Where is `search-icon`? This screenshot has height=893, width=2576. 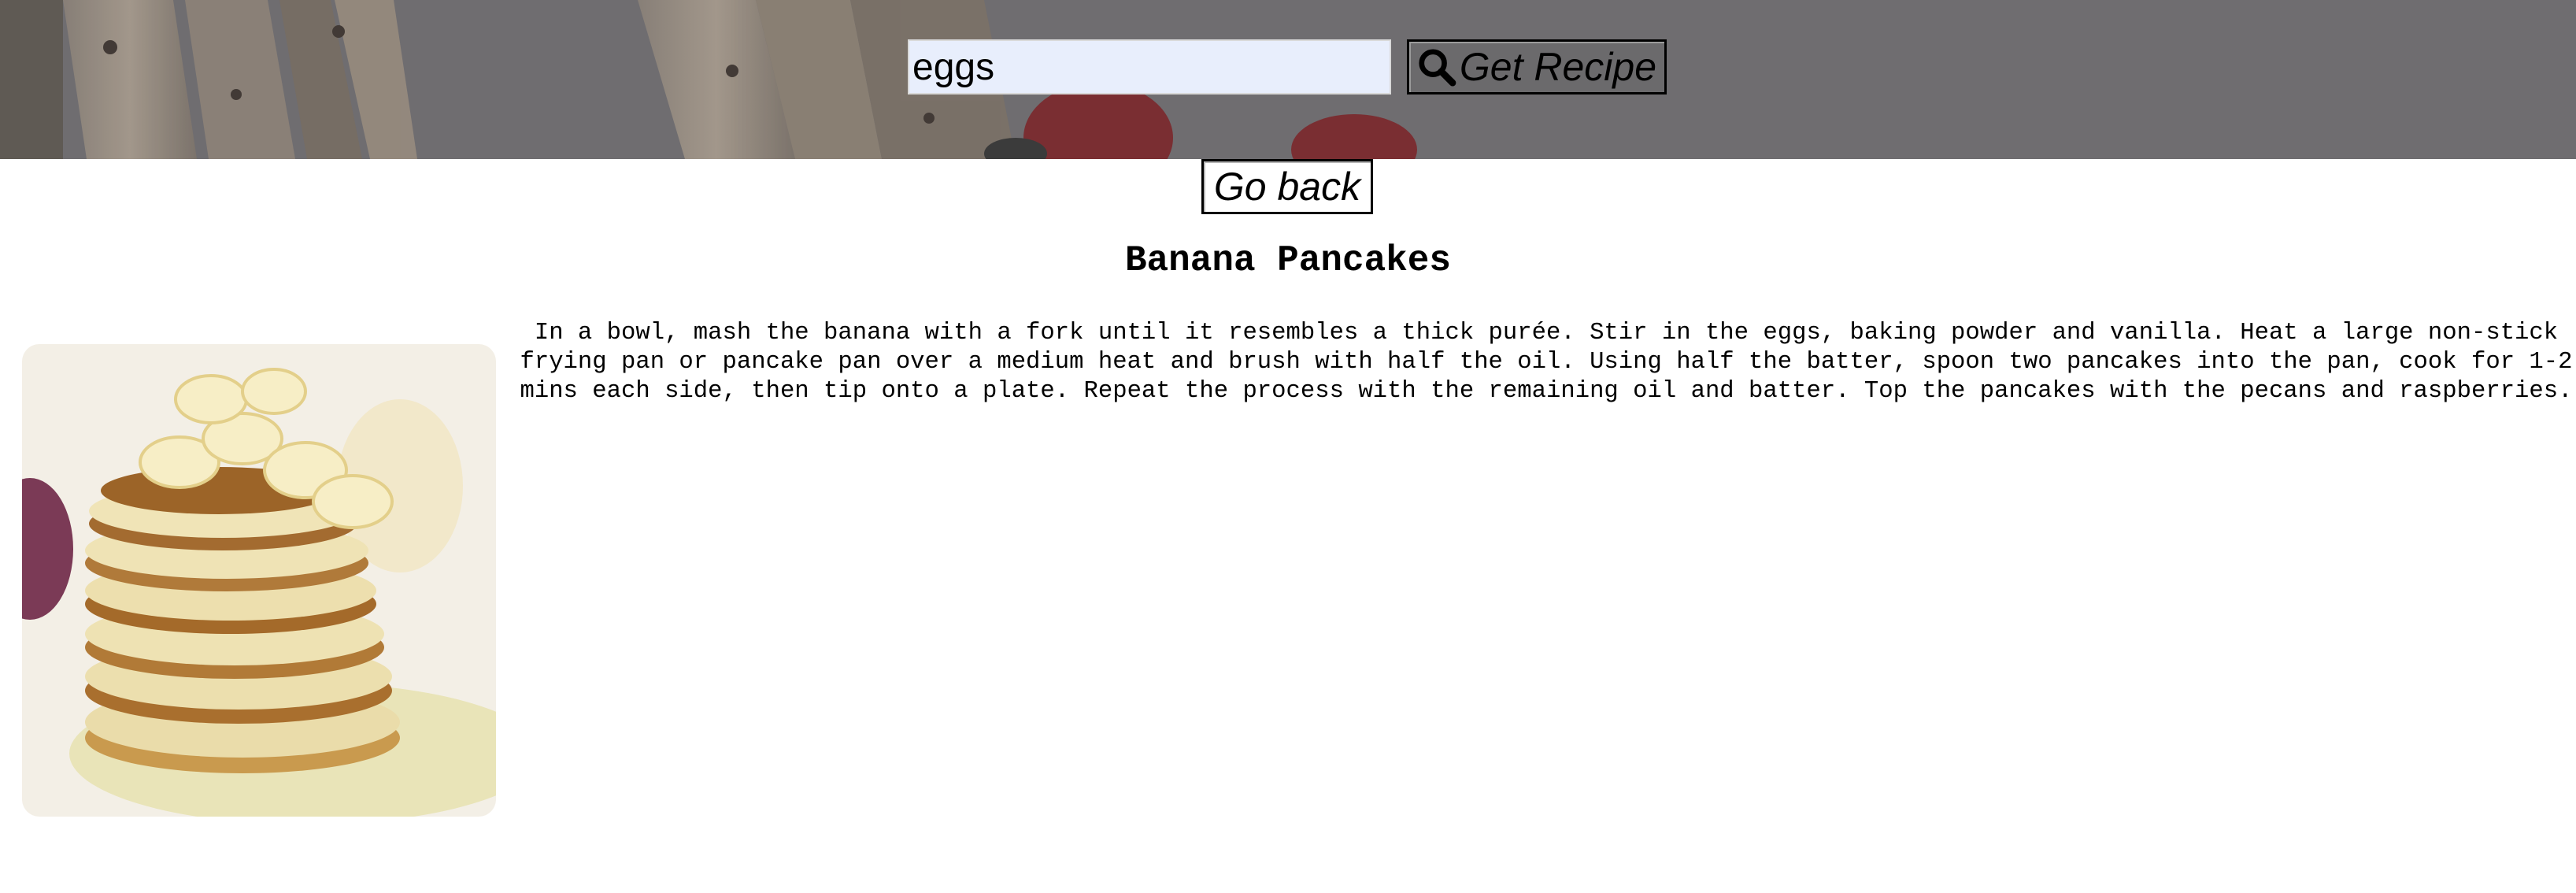 search-icon is located at coordinates (1437, 68).